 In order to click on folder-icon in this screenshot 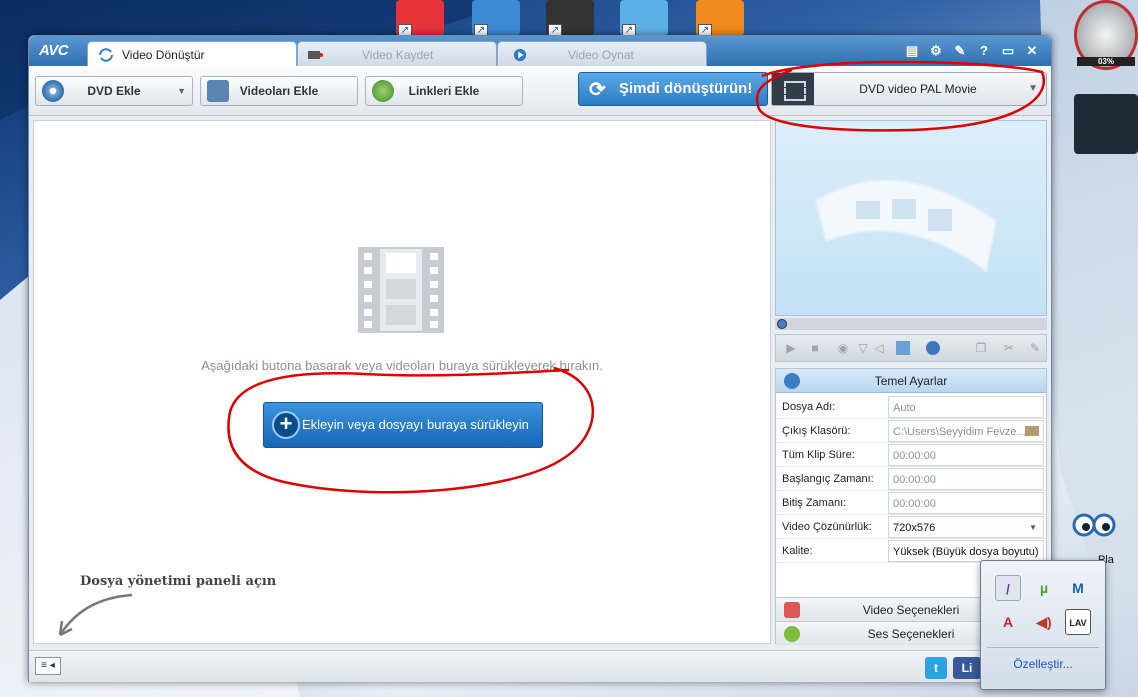, I will do `click(1032, 431)`.